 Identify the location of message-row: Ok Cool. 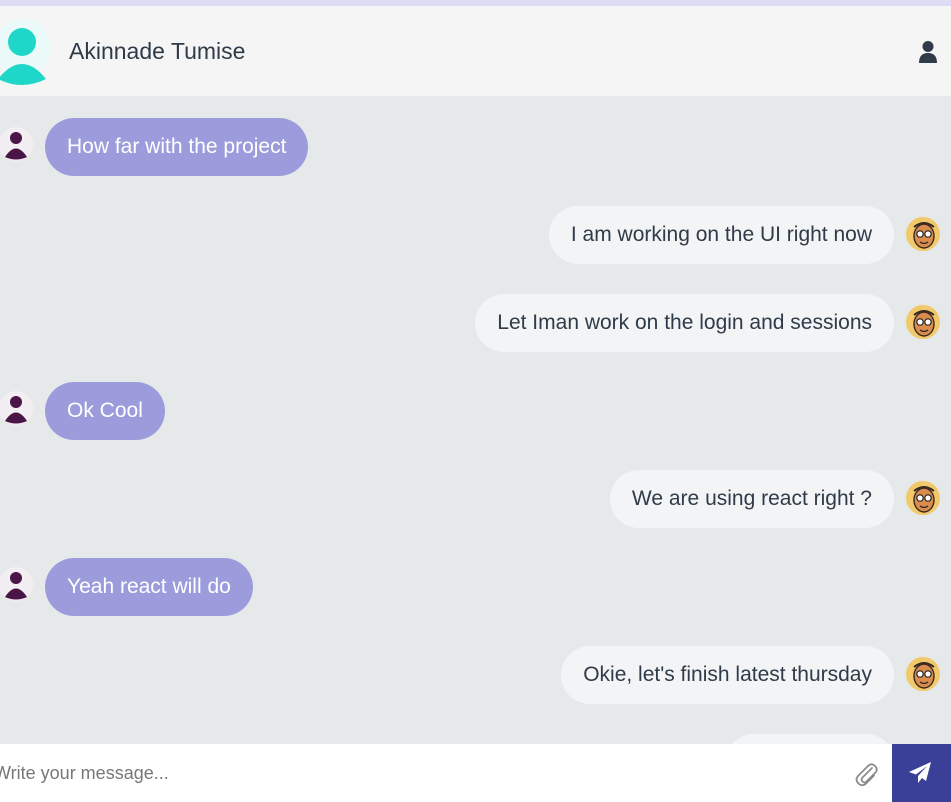
(475, 411).